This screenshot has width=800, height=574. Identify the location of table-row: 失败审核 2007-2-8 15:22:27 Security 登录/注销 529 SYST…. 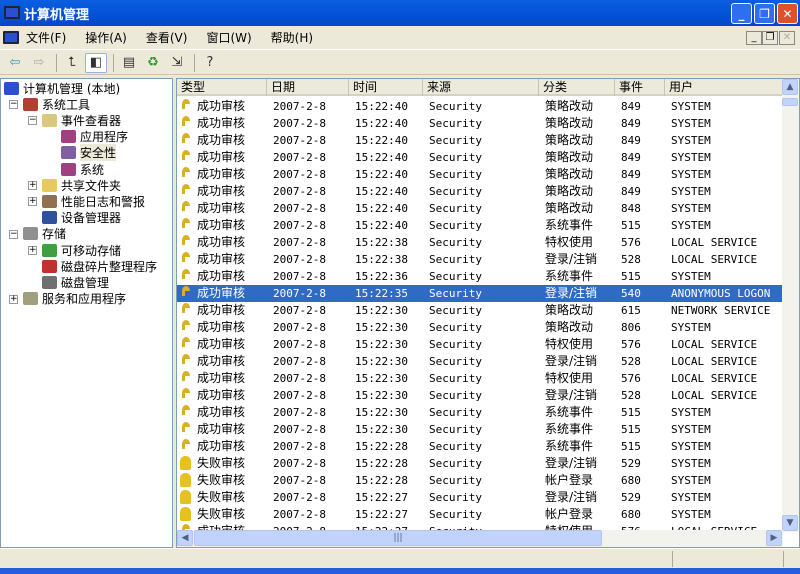
(480, 497).